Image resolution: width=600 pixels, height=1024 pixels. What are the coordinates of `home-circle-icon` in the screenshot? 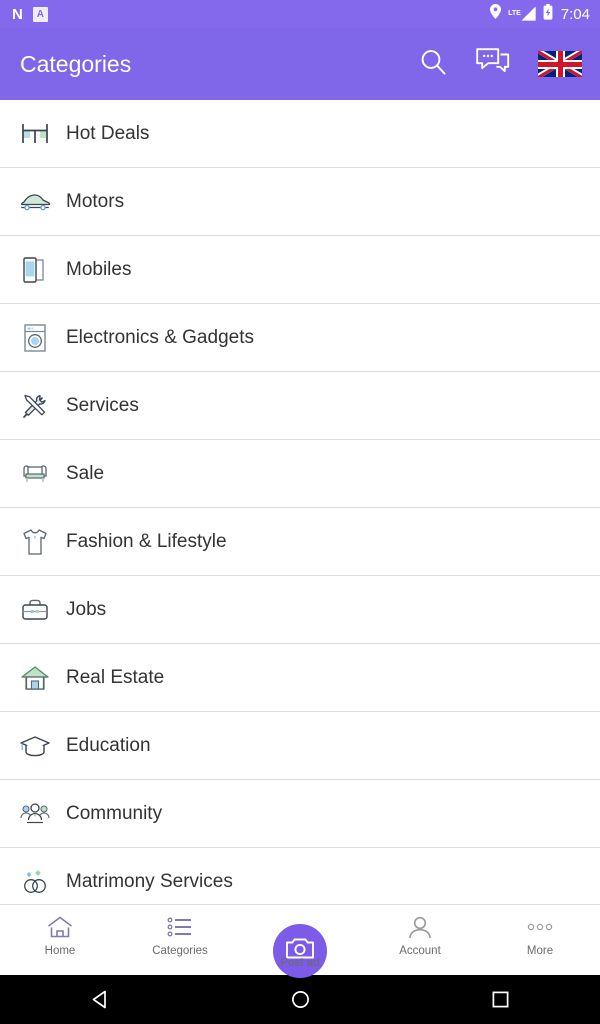 It's located at (300, 999).